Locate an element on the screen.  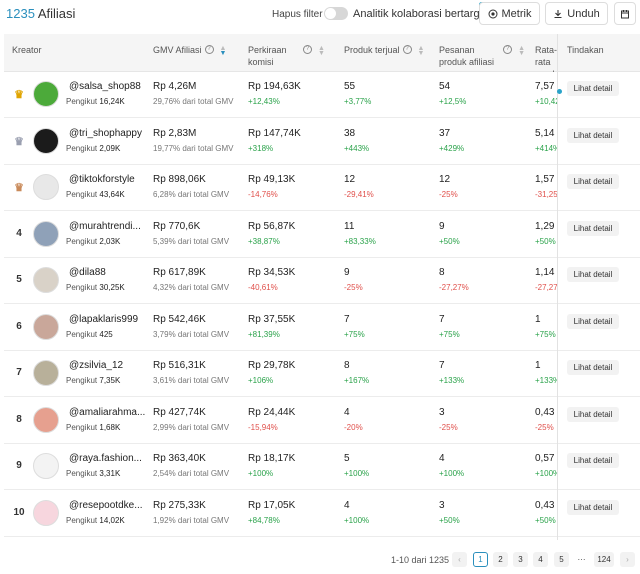
download-button: Unduh is located at coordinates (576, 13).